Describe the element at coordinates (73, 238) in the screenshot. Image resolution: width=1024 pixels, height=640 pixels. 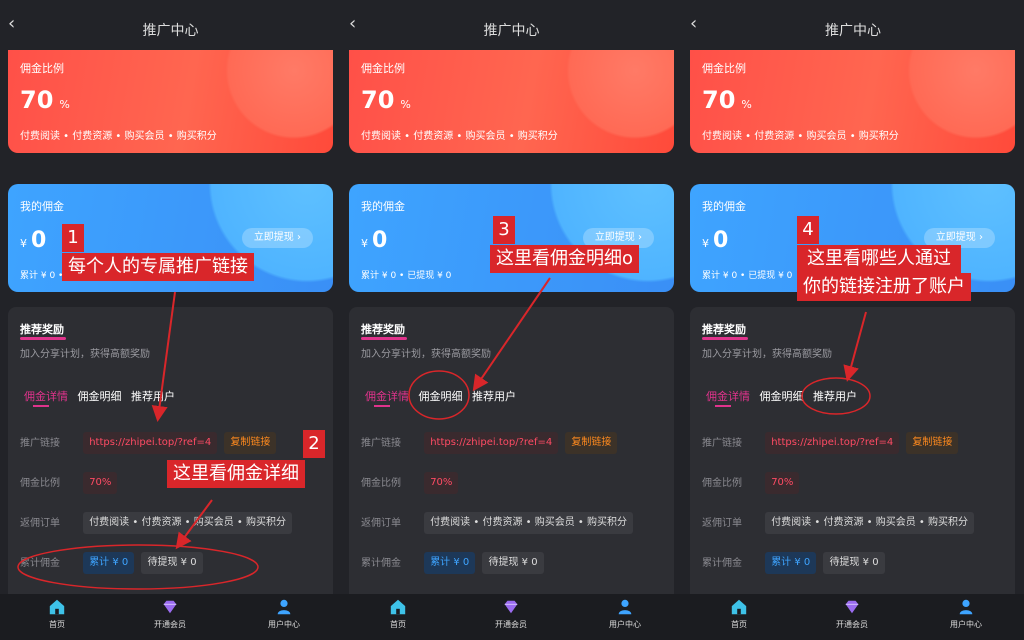
I see `annotation-number-1: 1` at that location.